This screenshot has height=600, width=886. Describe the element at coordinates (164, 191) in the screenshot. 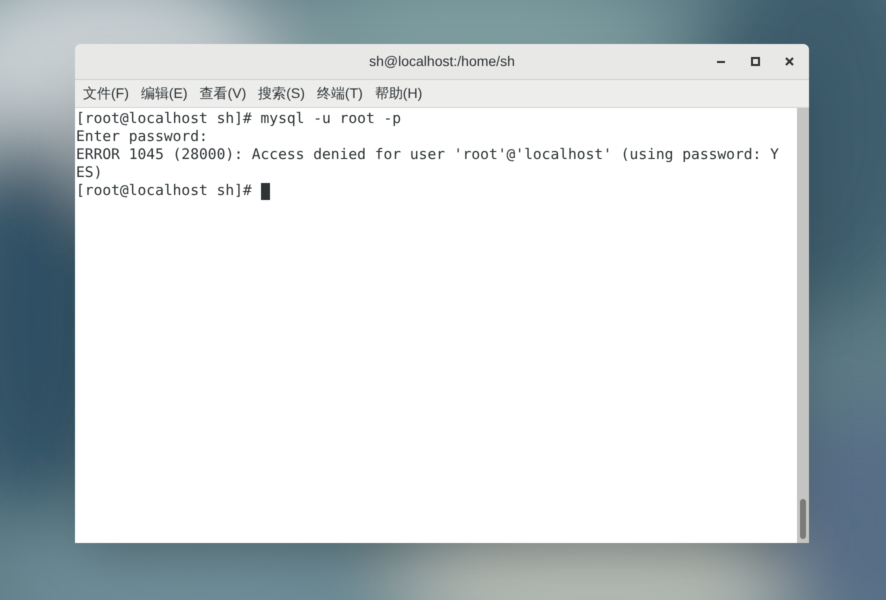

I see `terminal-line: [root@localhost sh]#` at that location.